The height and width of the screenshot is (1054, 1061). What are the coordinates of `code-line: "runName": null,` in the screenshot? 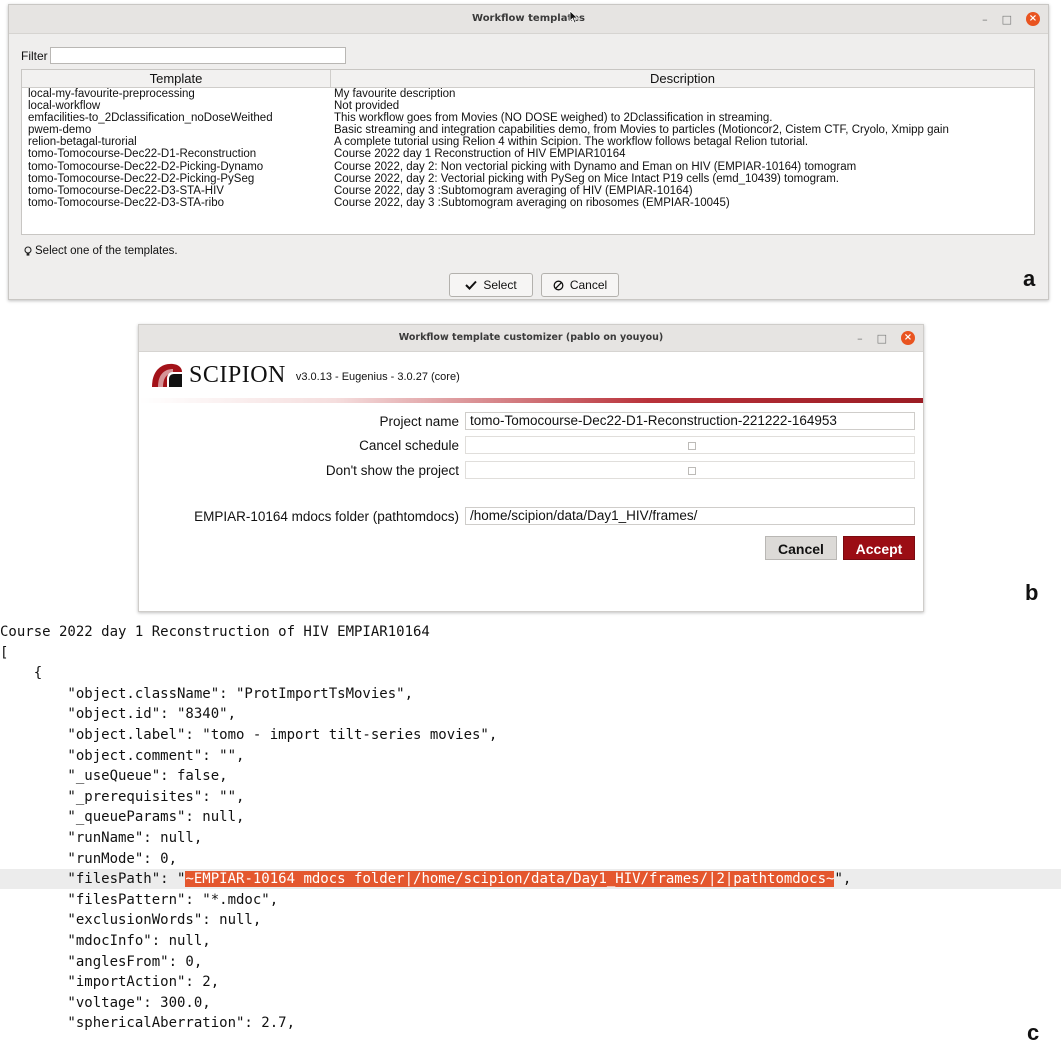 It's located at (101, 838).